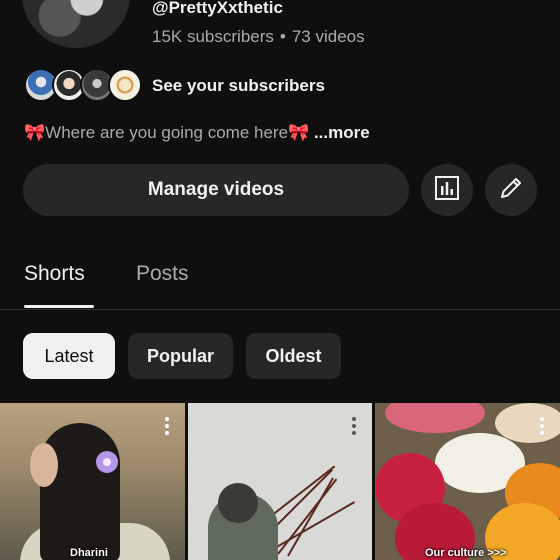  What do you see at coordinates (342, 132) in the screenshot?
I see `more-link: ...more` at bounding box center [342, 132].